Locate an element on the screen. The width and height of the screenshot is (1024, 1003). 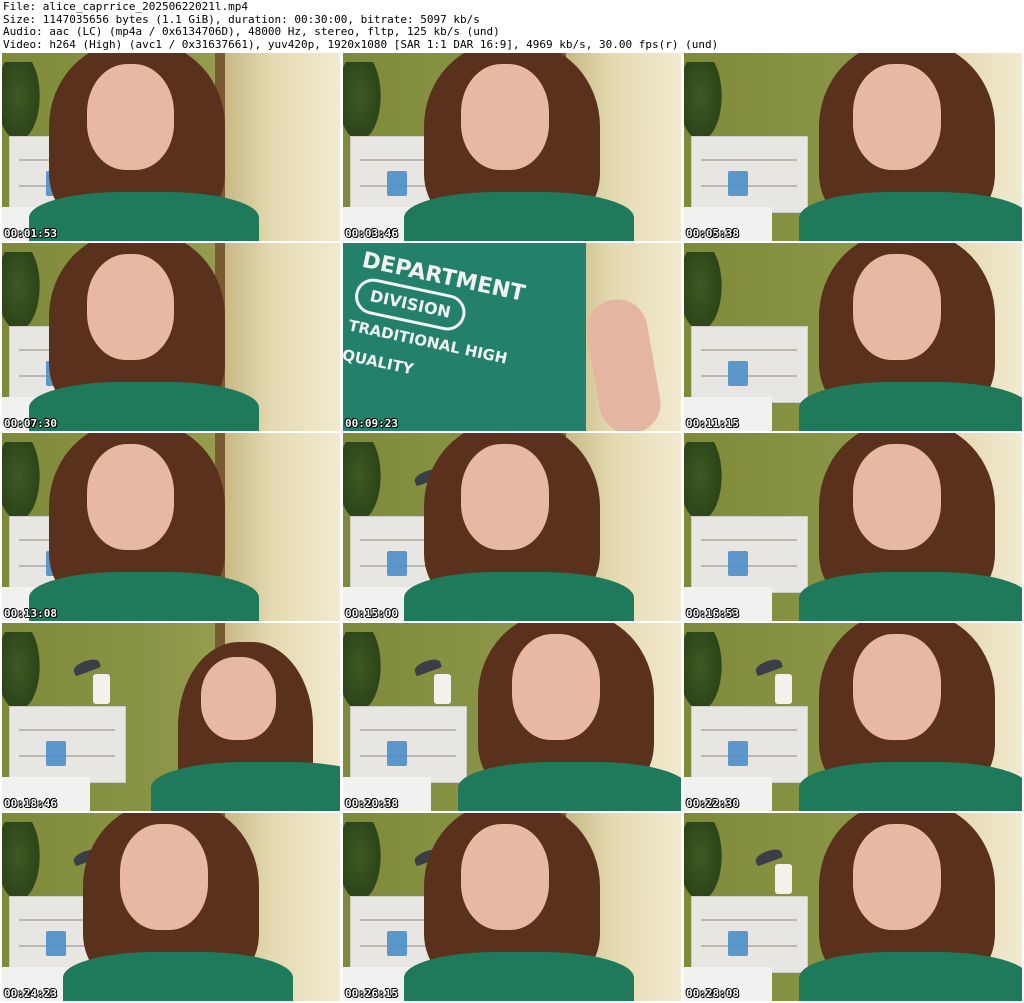
thumbnail-6: 00:11:15 is located at coordinates (853, 337).